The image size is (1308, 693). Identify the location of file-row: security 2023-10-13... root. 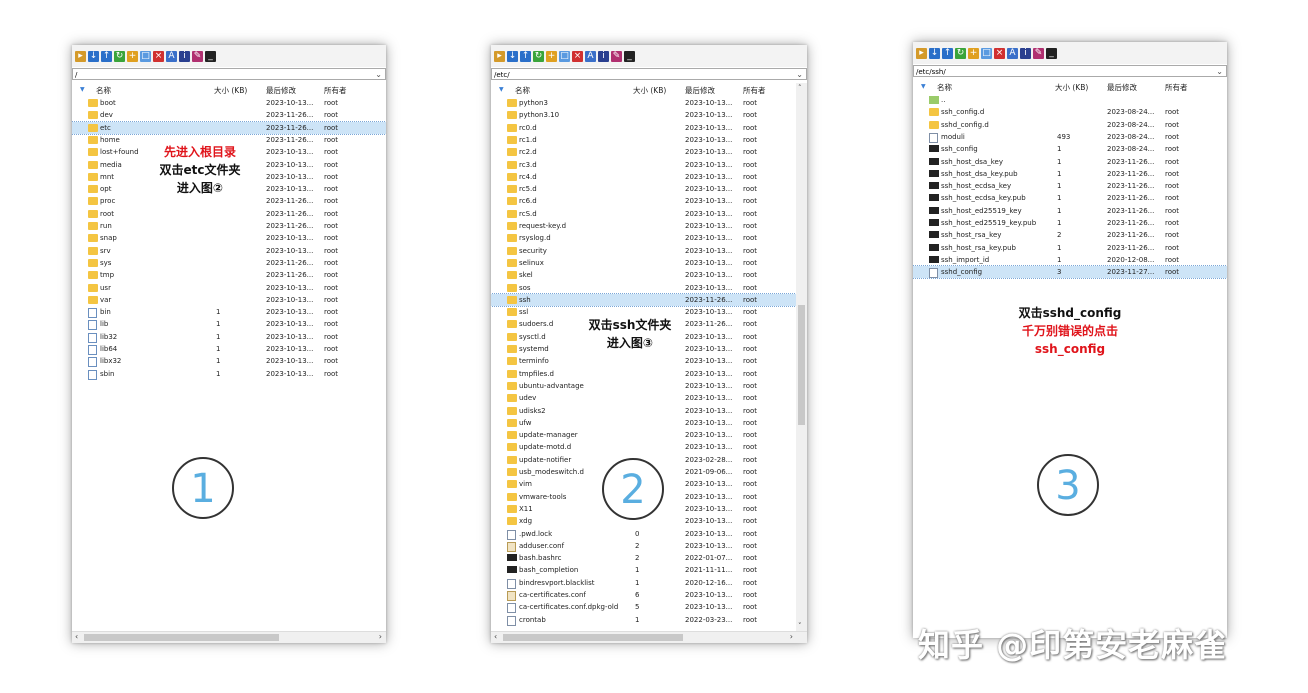
(643, 251).